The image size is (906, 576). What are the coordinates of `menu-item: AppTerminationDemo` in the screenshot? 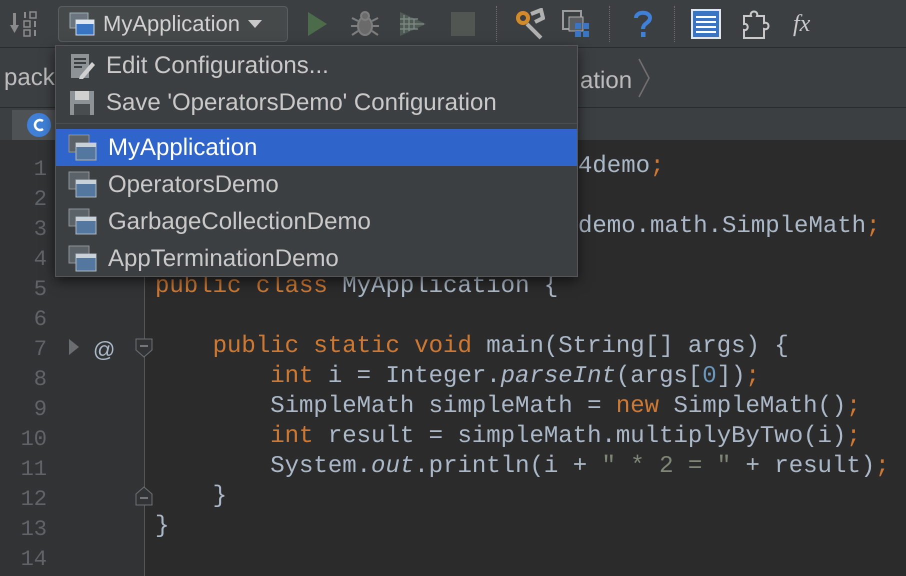 It's located at (316, 258).